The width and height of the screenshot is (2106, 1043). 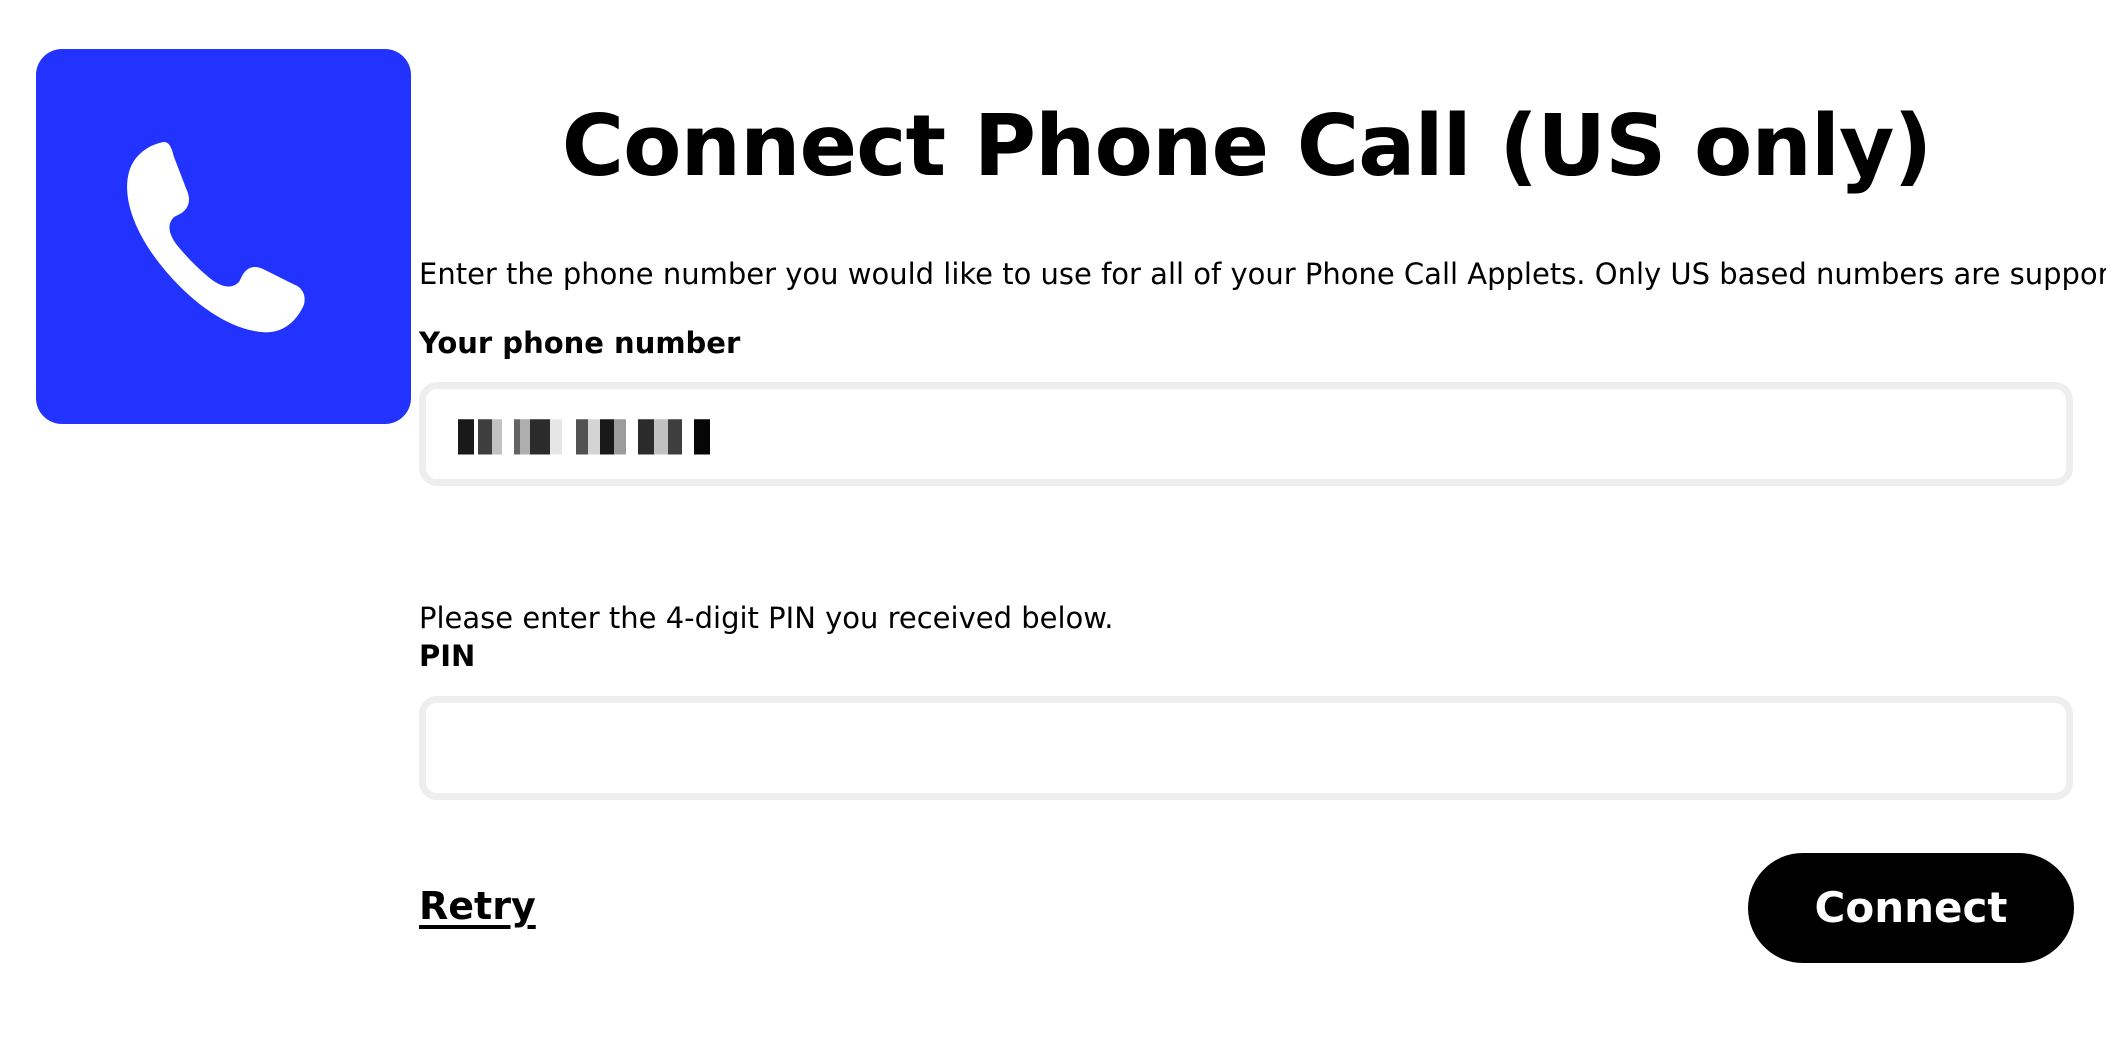 I want to click on page-title: Connect Phone Call (US only), so click(x=1247, y=146).